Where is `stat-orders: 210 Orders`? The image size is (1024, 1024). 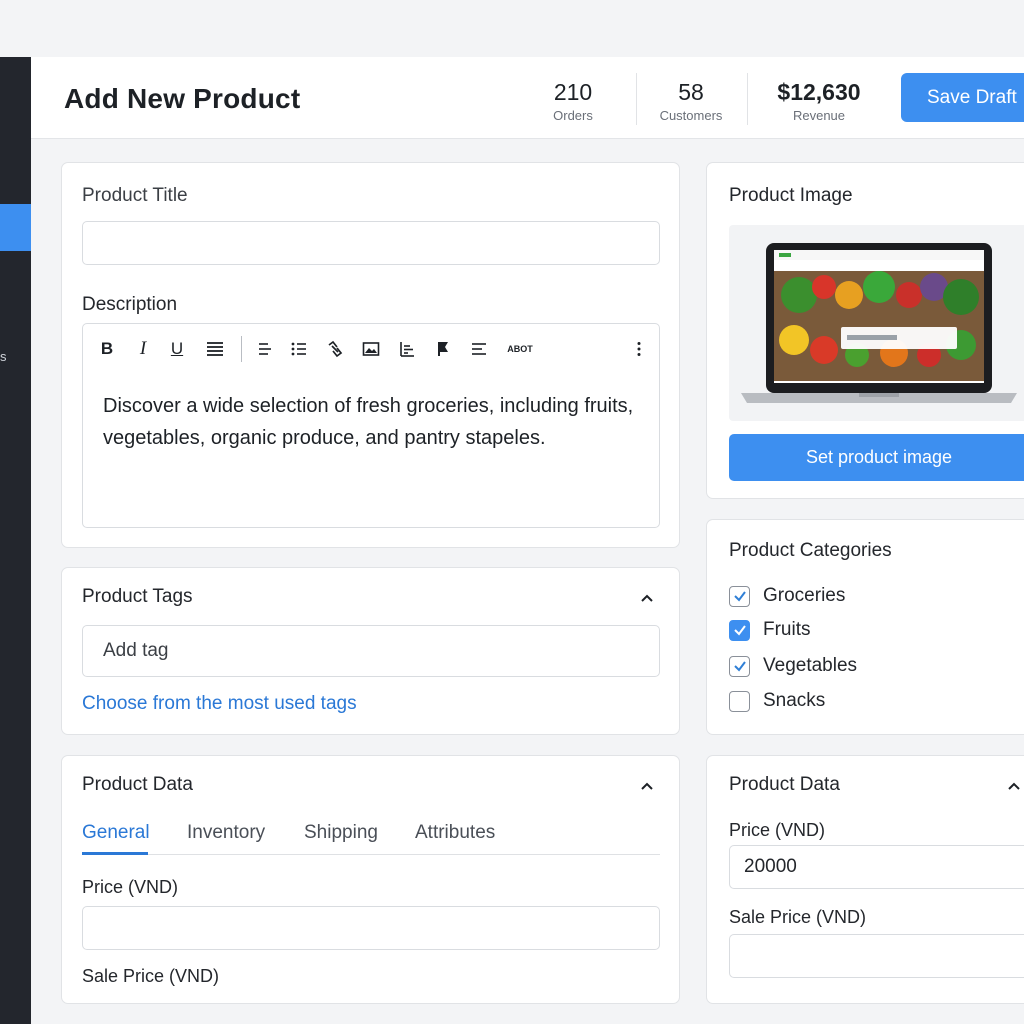 stat-orders: 210 Orders is located at coordinates (573, 101).